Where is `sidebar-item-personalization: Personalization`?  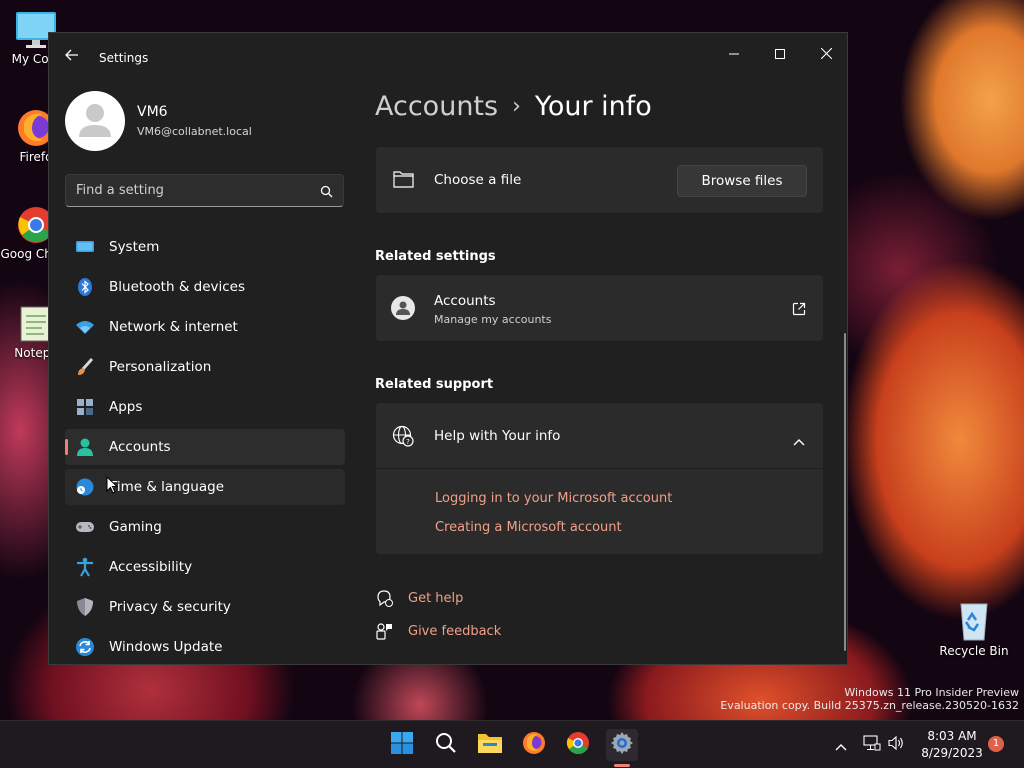 sidebar-item-personalization: Personalization is located at coordinates (205, 367).